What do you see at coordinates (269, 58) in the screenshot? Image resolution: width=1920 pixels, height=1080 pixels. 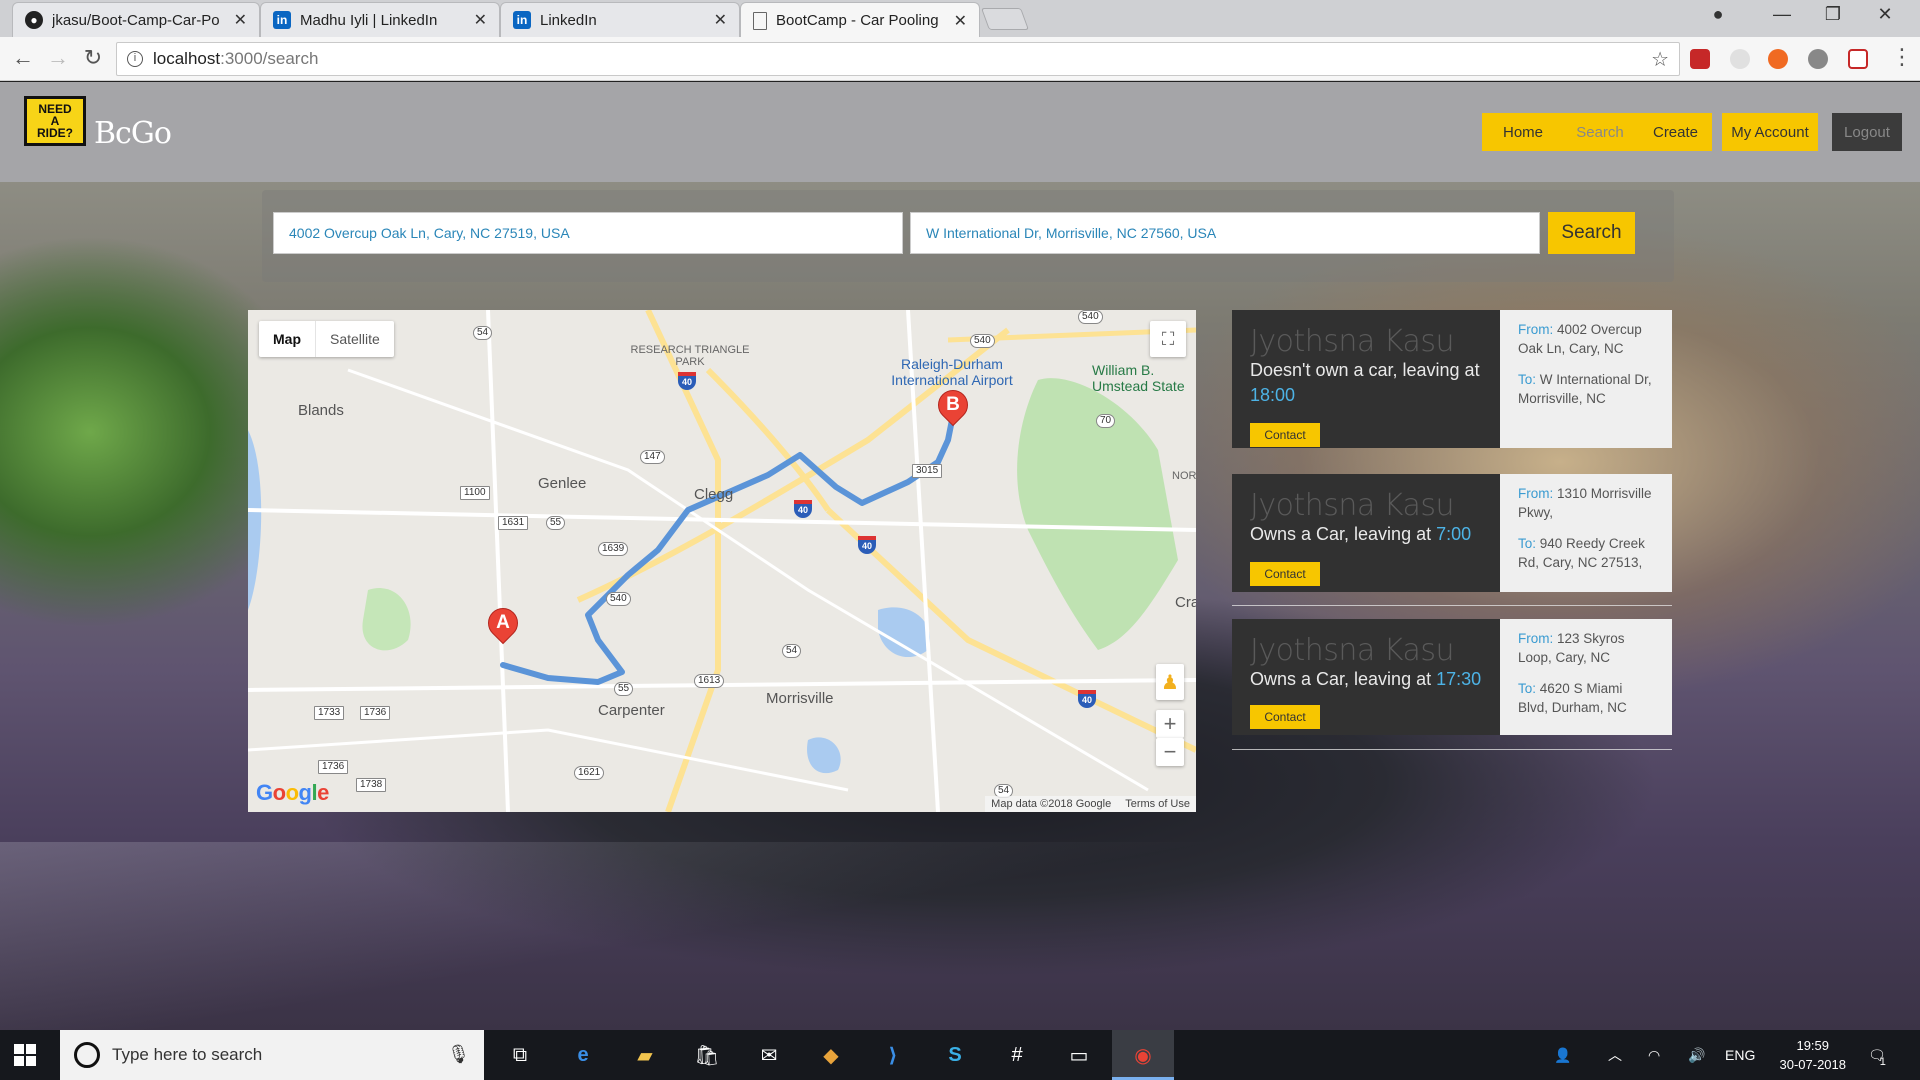 I see `url-path: :3000/search` at bounding box center [269, 58].